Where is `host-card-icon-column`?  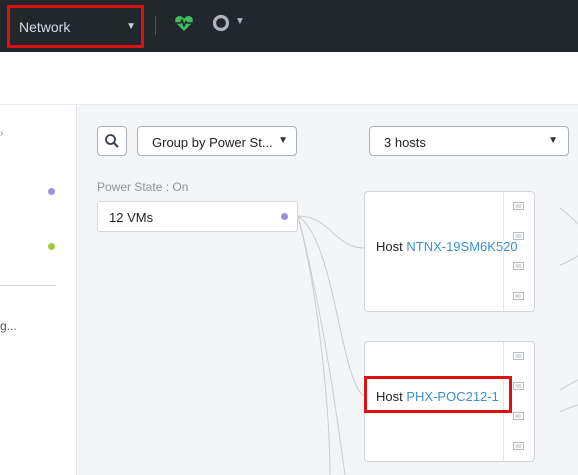
host-card-icon-column is located at coordinates (518, 251).